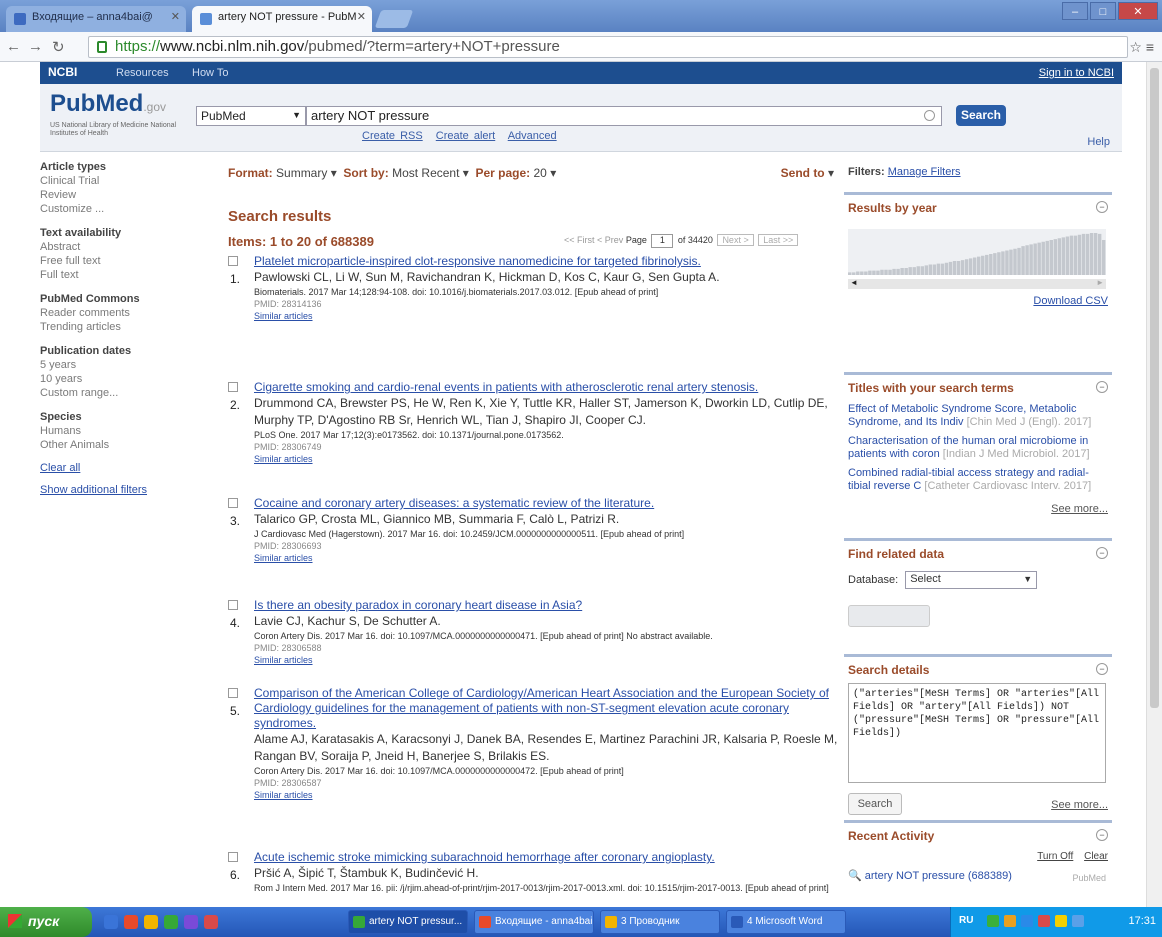  I want to click on filter-reader-comments: Reader comments, so click(125, 313).